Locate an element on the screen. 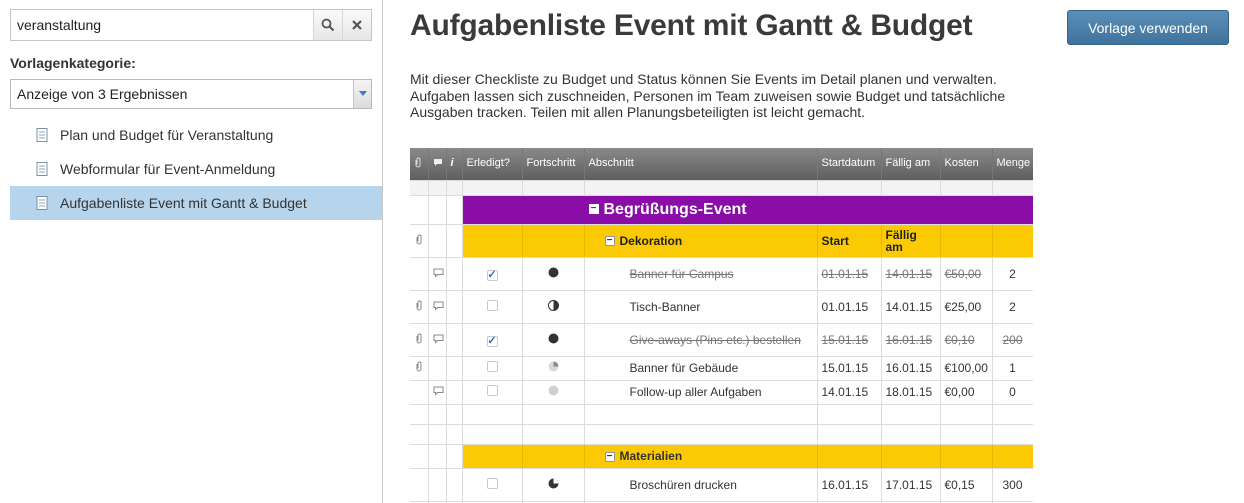 The width and height of the screenshot is (1244, 503). use-template-button: Vorlage verwenden is located at coordinates (1148, 27).